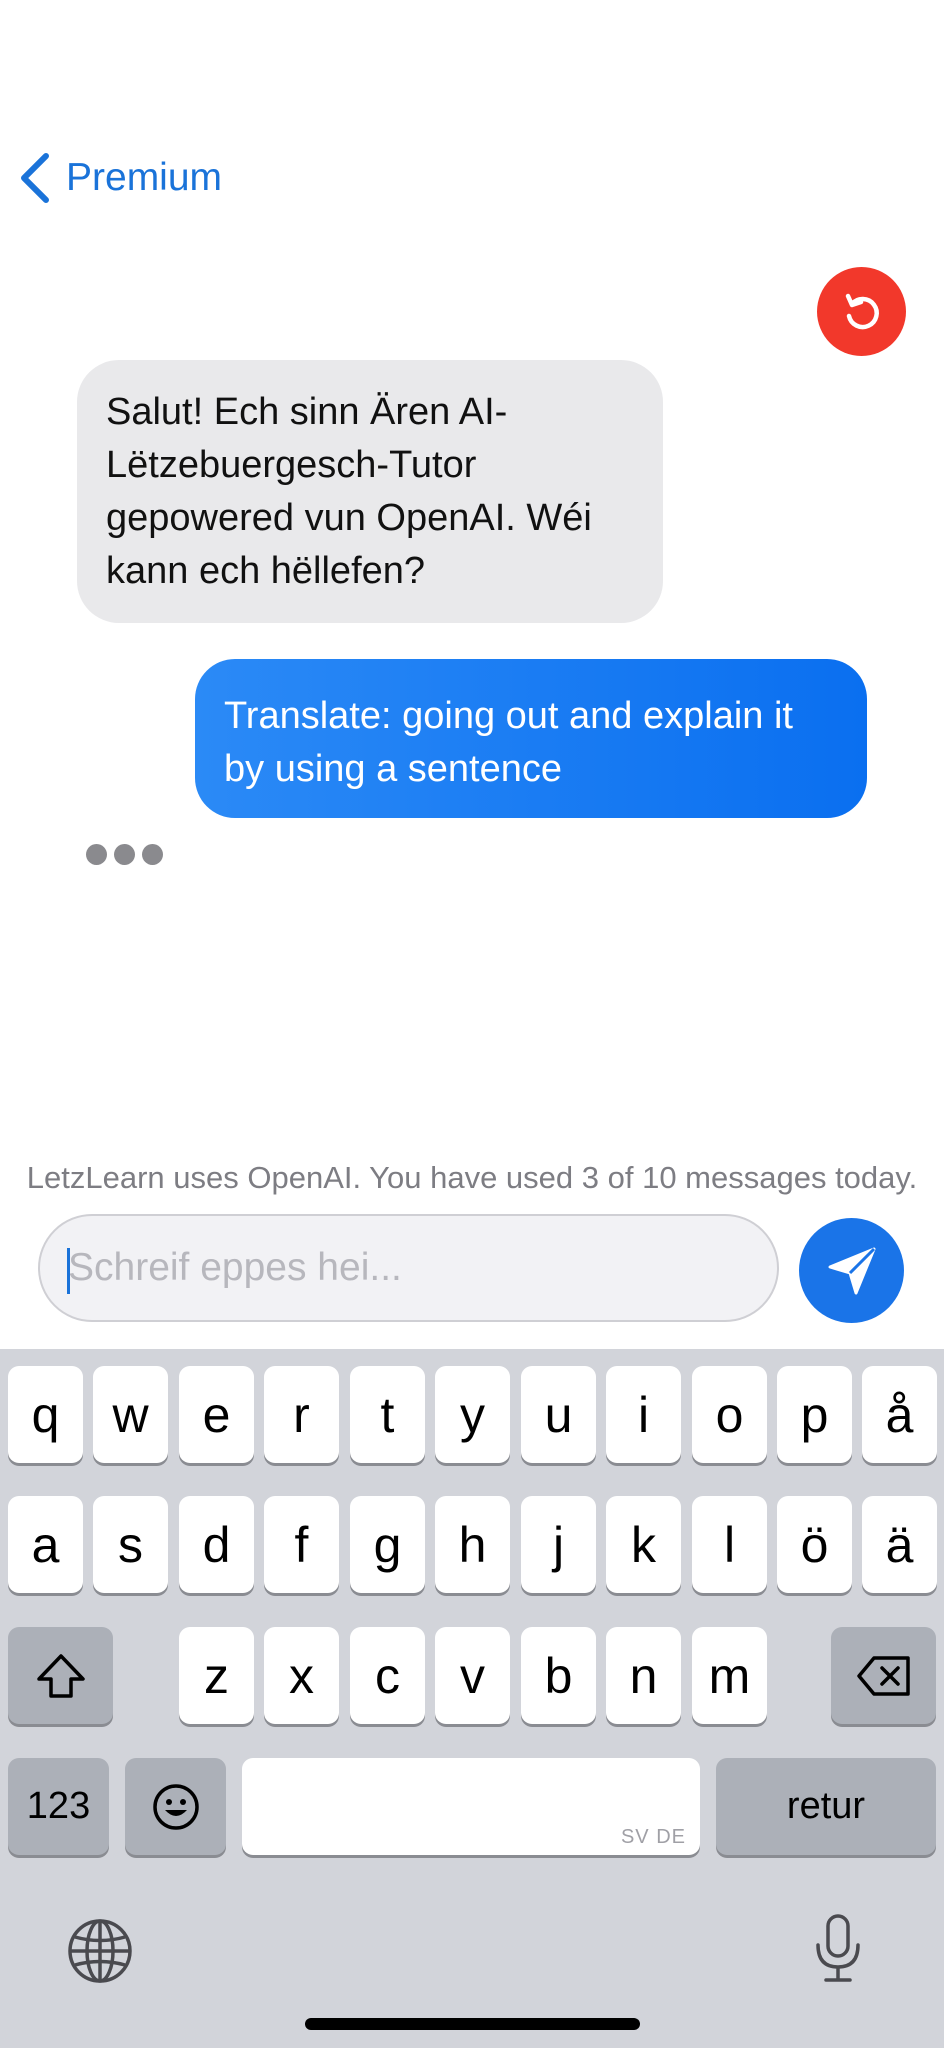 Image resolution: width=944 pixels, height=2048 pixels. I want to click on key-w: w, so click(130, 1414).